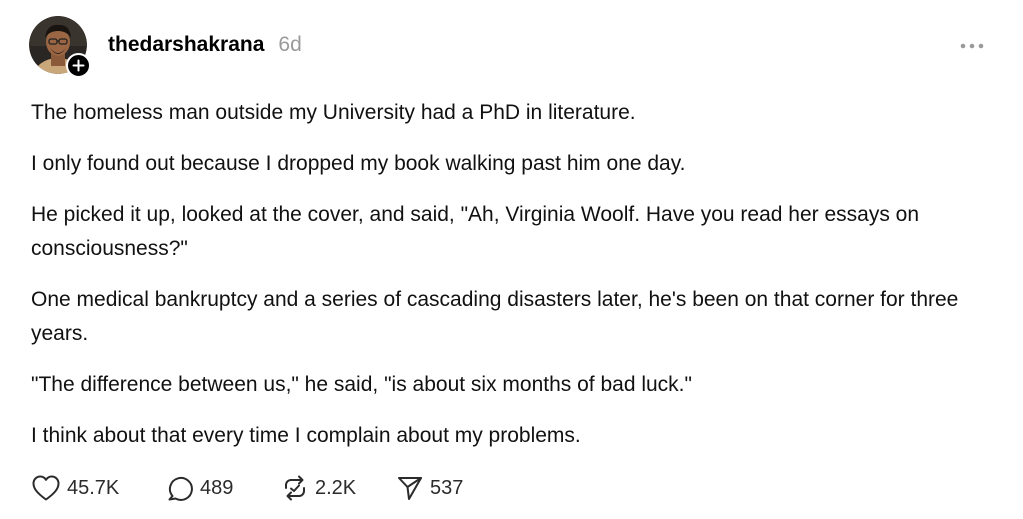 The height and width of the screenshot is (519, 1023). I want to click on post-timestamp: 6d, so click(289, 45).